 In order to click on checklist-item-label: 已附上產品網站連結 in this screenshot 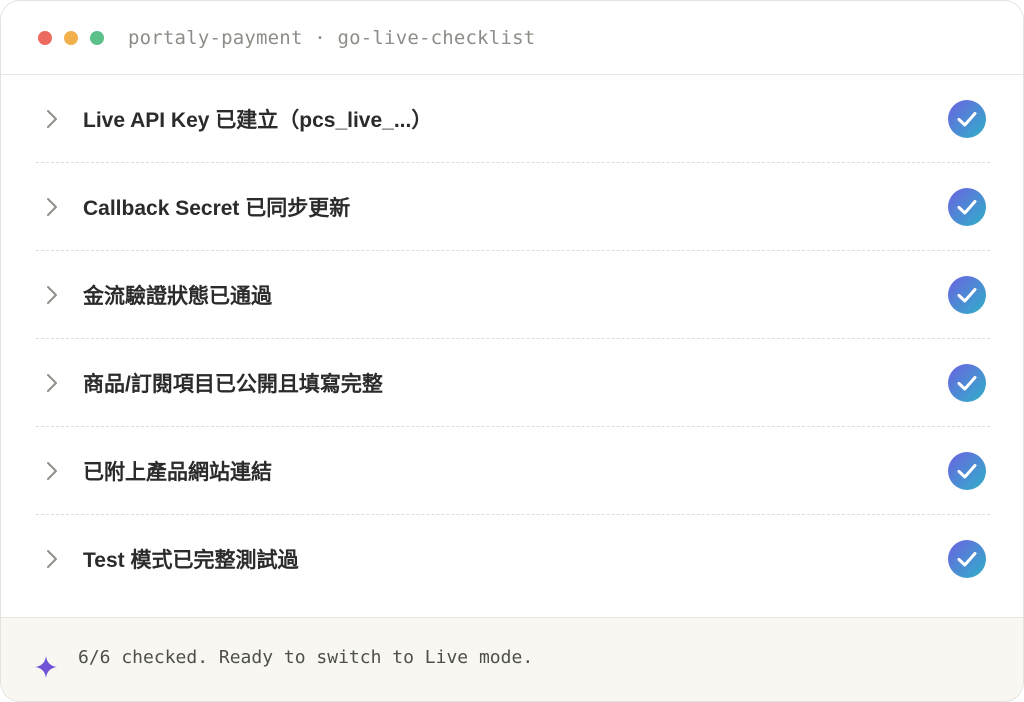, I will do `click(177, 472)`.